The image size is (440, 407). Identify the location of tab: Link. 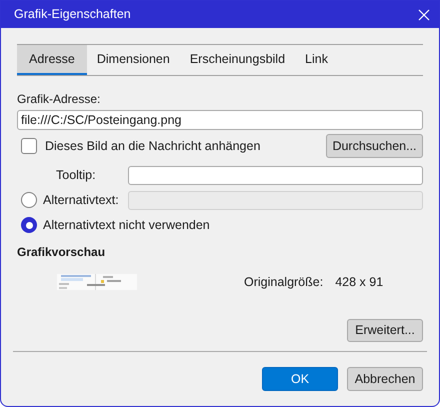
(316, 60).